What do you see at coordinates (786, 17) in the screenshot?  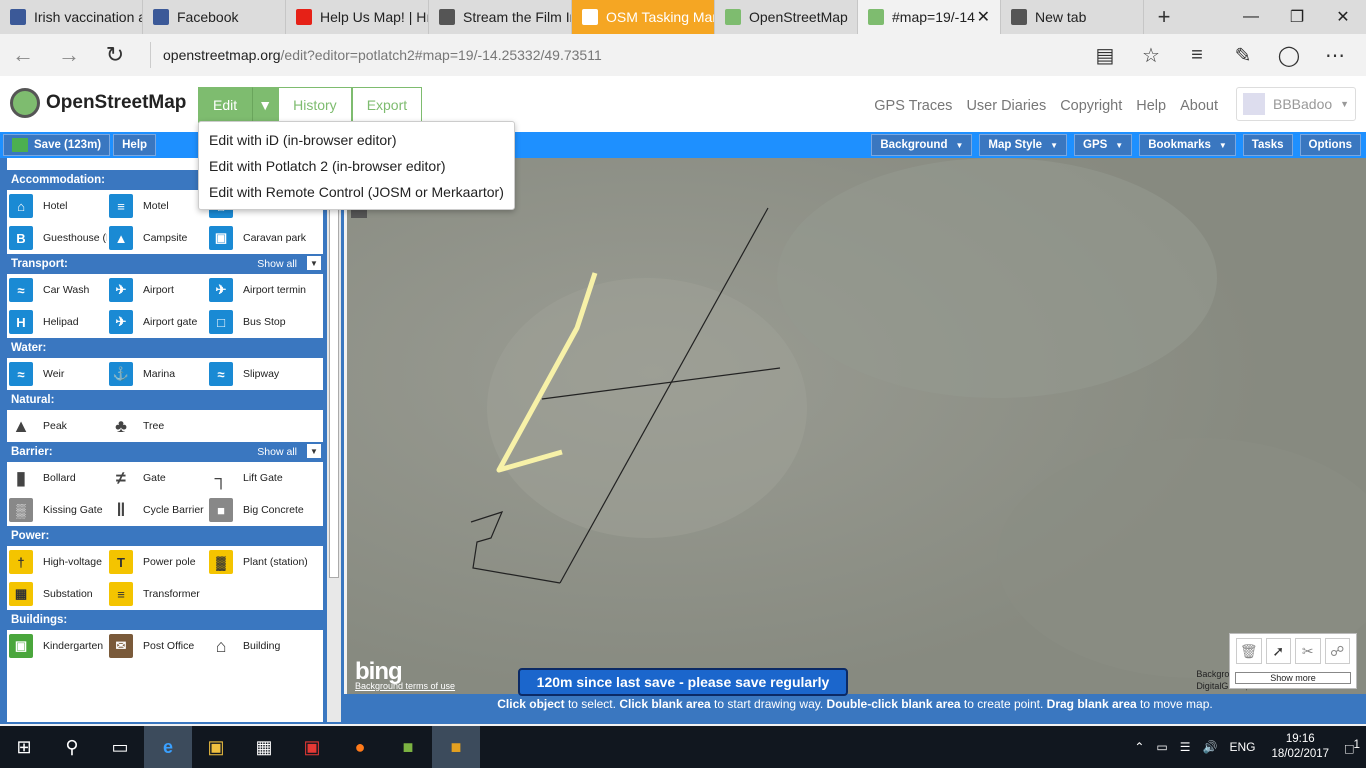 I see `browser-tab: OpenStreetMap` at bounding box center [786, 17].